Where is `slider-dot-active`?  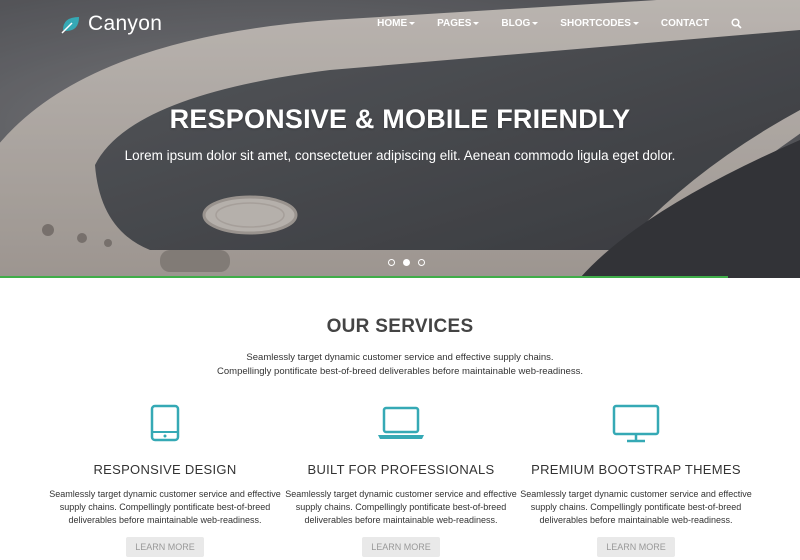
slider-dot-active is located at coordinates (406, 262).